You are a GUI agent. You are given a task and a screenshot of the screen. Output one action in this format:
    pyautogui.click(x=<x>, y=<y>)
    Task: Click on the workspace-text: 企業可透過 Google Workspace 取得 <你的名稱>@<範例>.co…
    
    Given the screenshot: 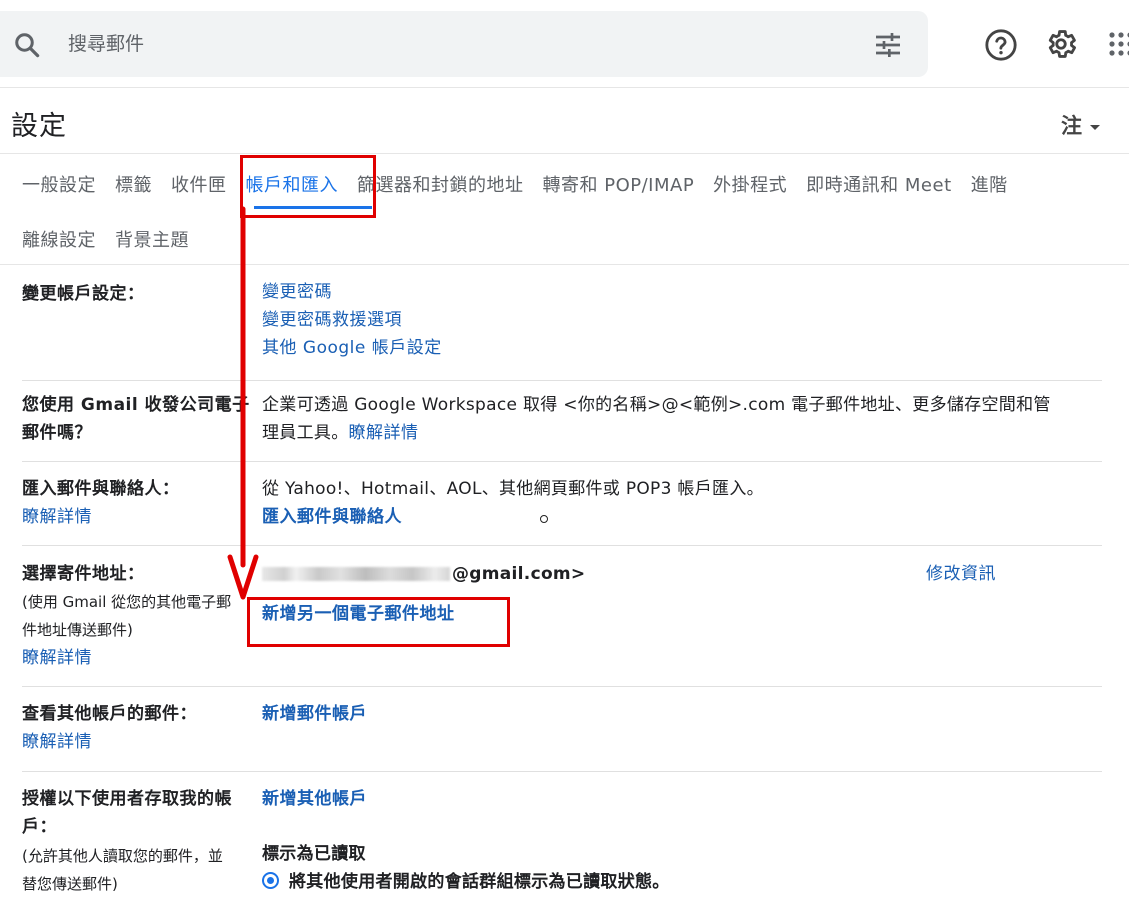 What is the action you would take?
    pyautogui.click(x=656, y=419)
    